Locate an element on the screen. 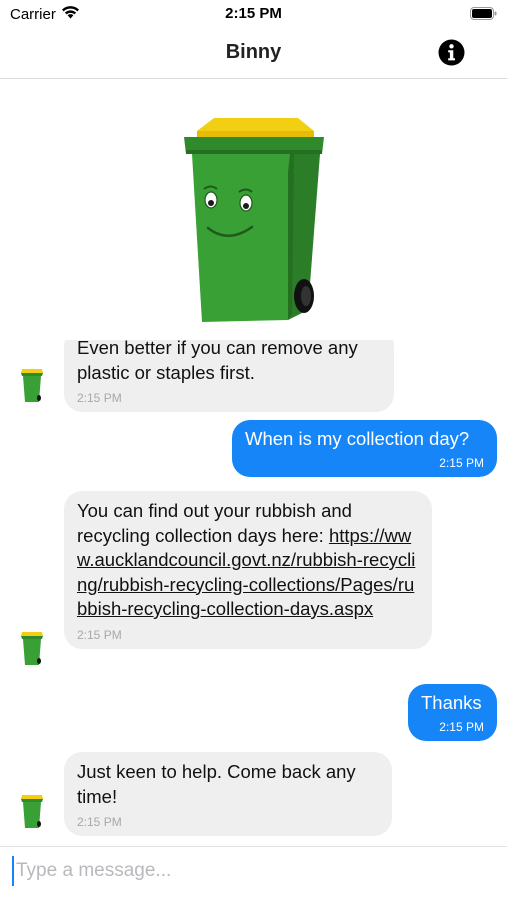  status-bar: Carrier 2:15 PM is located at coordinates (253, 14).